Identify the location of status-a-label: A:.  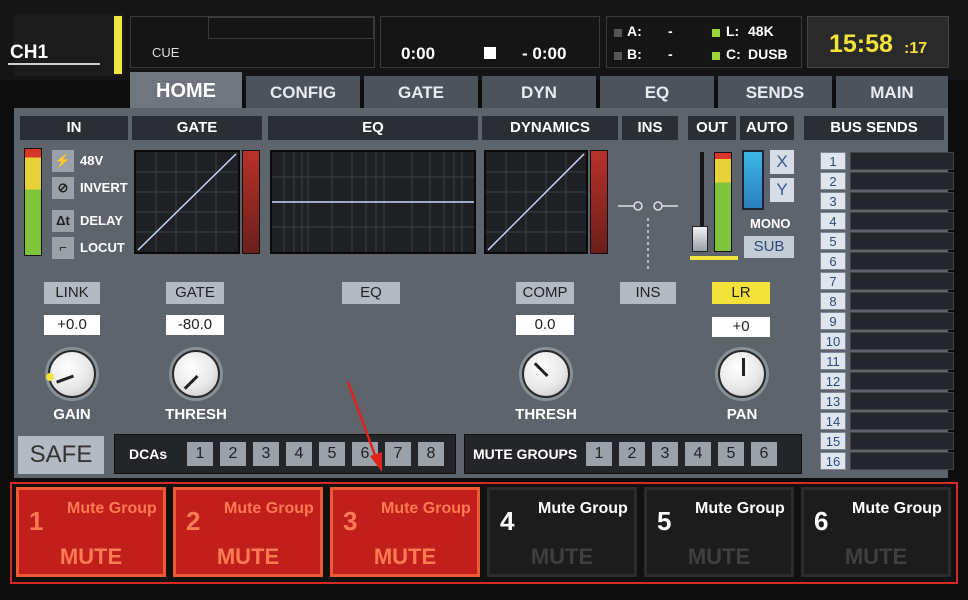
(634, 31).